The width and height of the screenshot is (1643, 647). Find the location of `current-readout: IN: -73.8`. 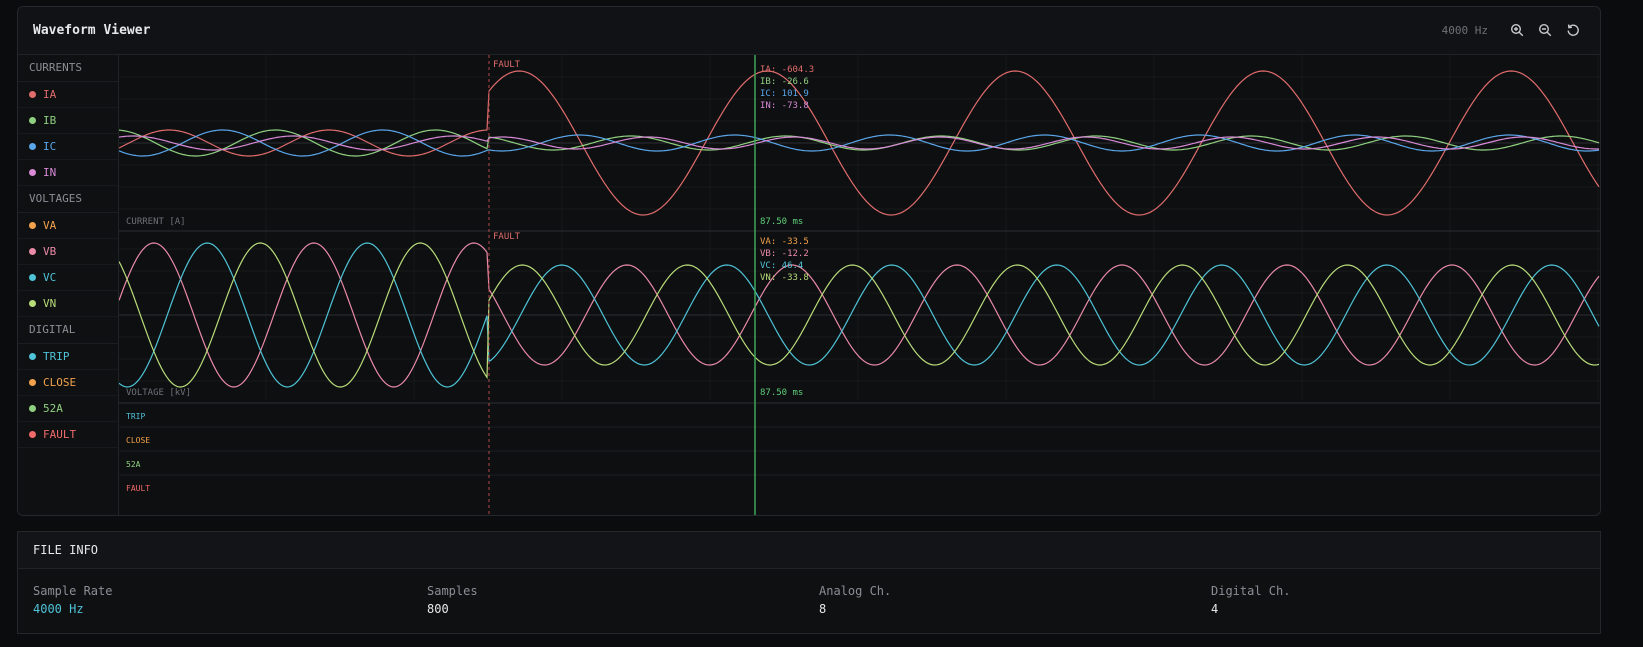

current-readout: IN: -73.8 is located at coordinates (784, 106).